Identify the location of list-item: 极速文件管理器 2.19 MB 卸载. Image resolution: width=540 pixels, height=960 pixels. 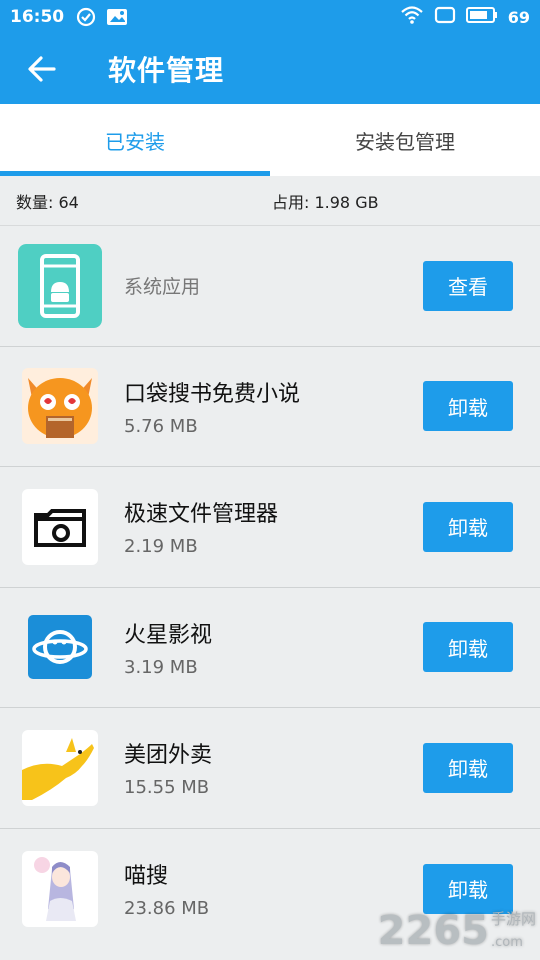
(270, 527).